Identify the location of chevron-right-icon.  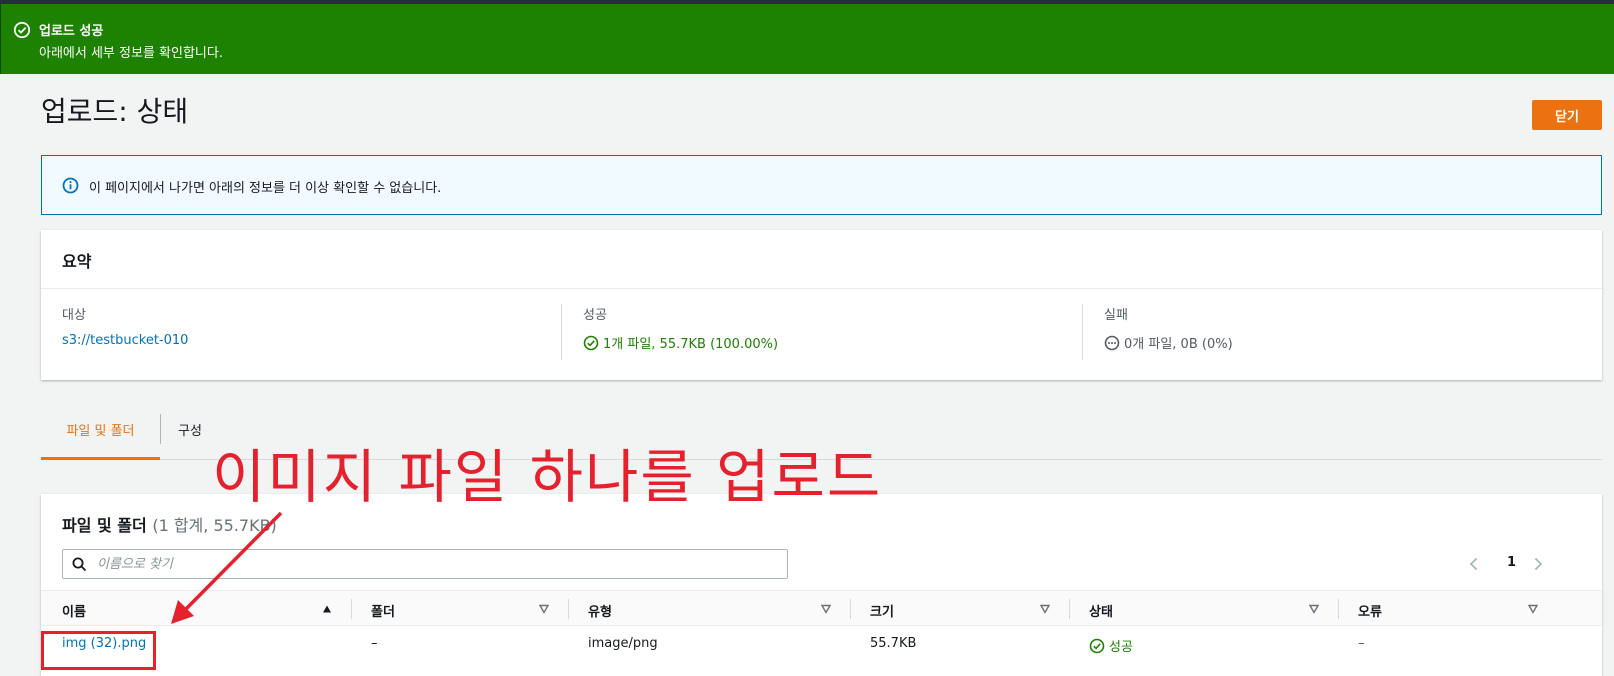
(1538, 564).